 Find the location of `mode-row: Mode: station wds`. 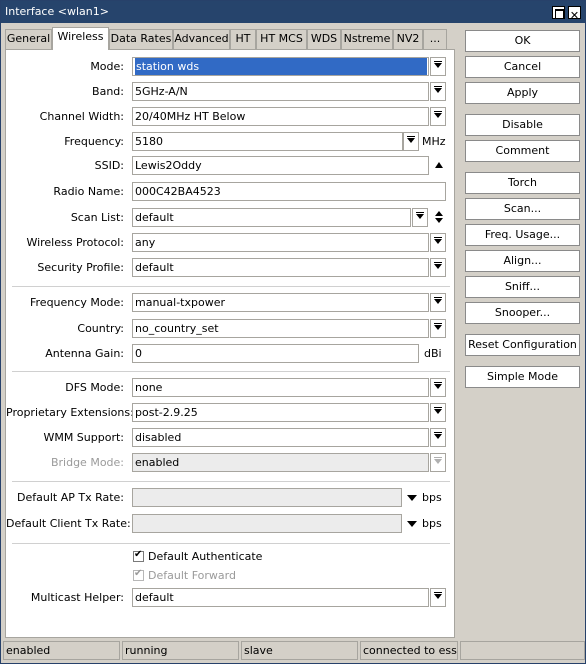

mode-row: Mode: station wds is located at coordinates (231, 67).